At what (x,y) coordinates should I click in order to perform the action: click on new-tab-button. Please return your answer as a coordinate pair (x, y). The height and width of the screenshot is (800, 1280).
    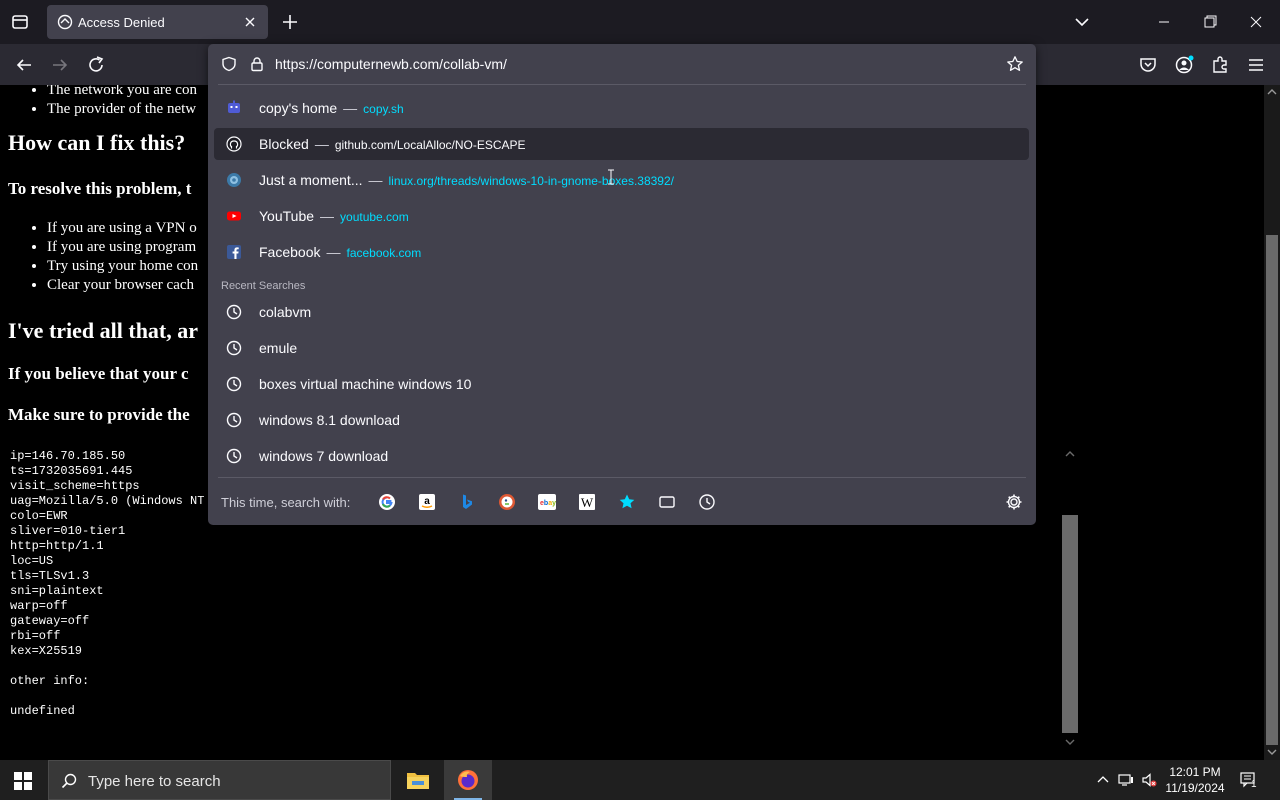
    Looking at the image, I should click on (290, 22).